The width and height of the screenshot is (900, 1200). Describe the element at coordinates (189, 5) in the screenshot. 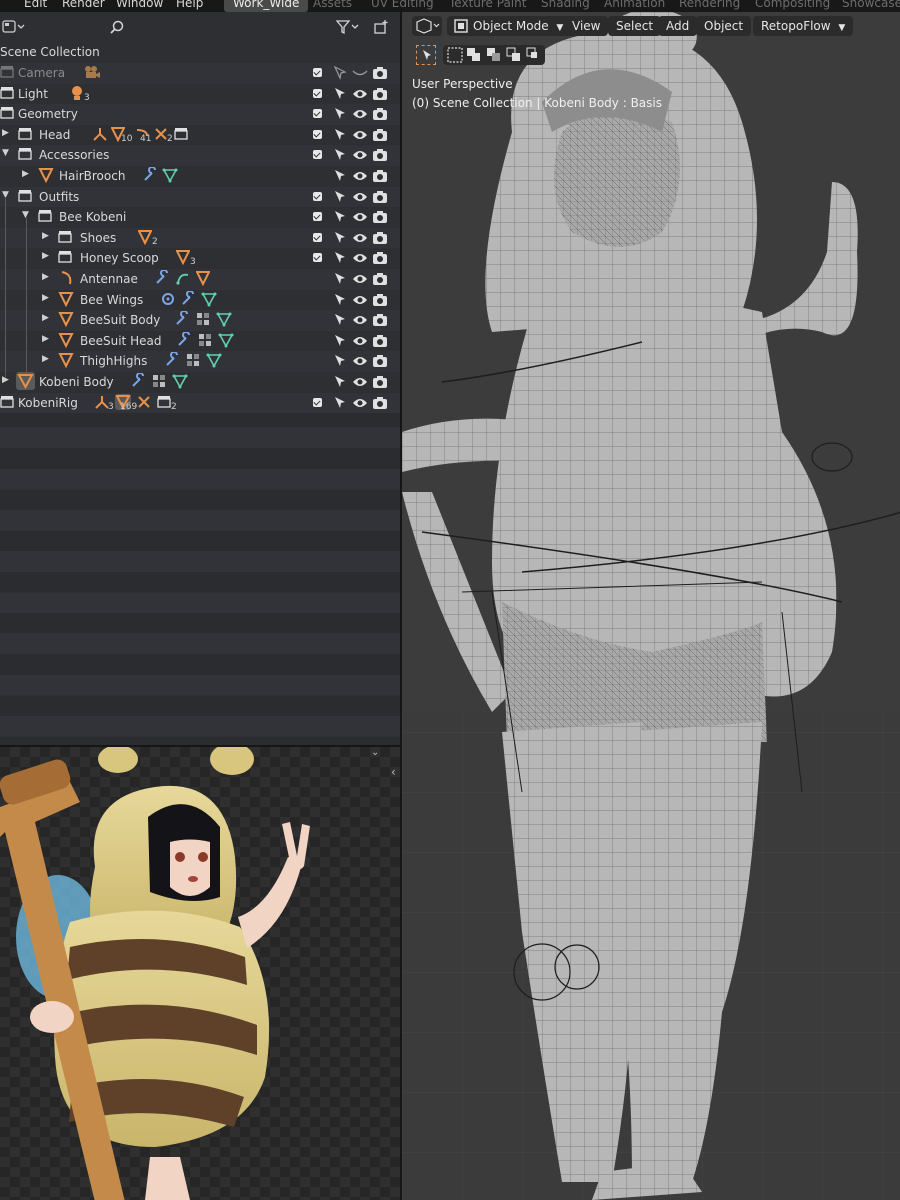

I see `menu-help: Help` at that location.